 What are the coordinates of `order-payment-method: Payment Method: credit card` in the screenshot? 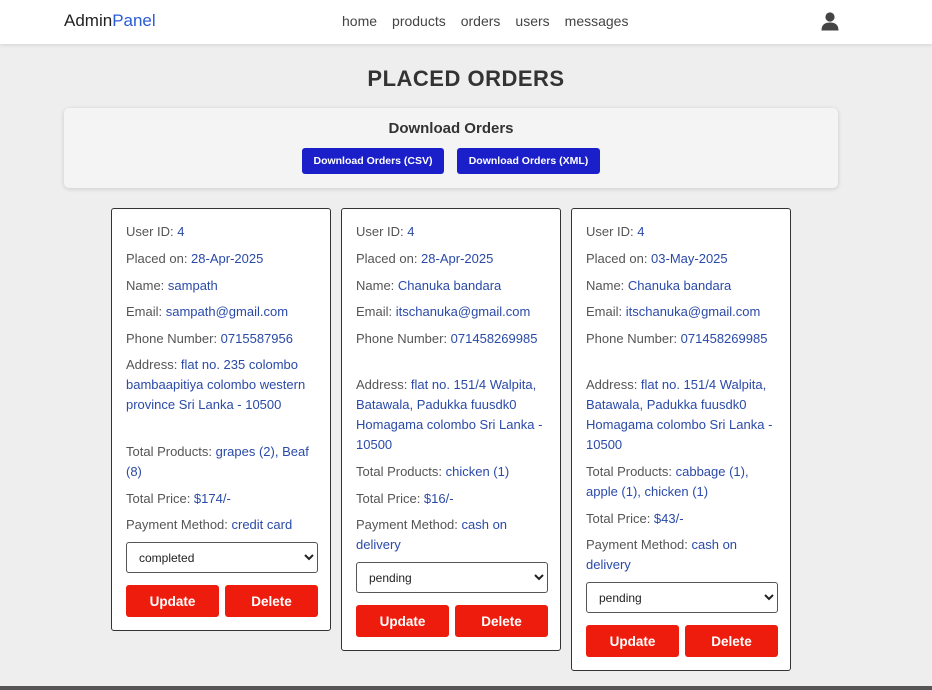 It's located at (222, 525).